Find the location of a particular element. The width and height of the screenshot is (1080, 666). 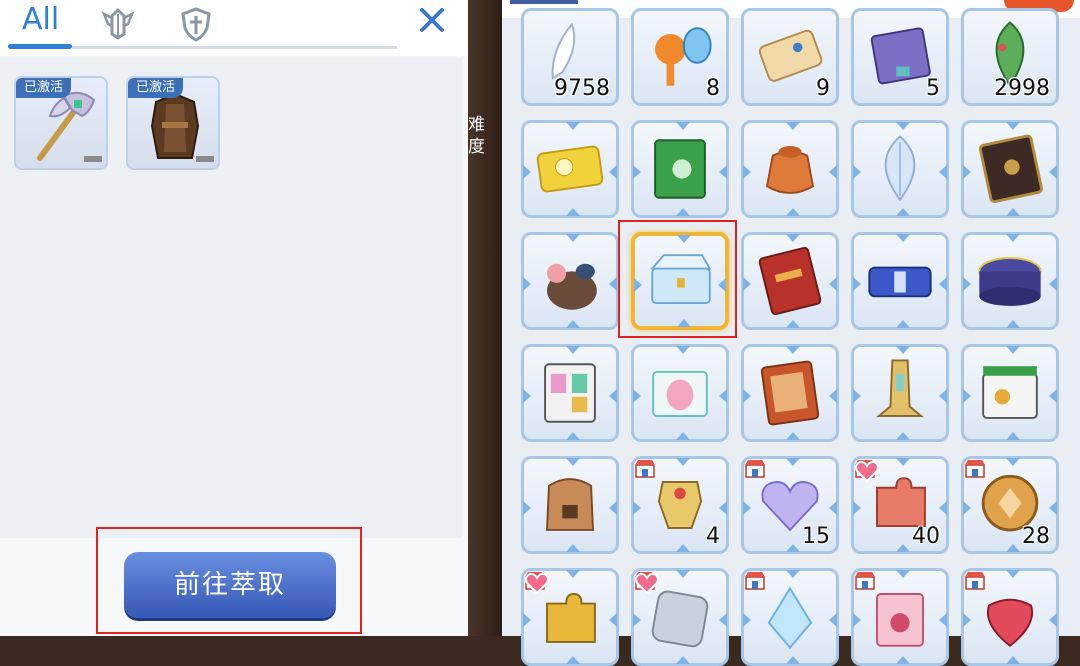

egg-box-icon is located at coordinates (680, 393).